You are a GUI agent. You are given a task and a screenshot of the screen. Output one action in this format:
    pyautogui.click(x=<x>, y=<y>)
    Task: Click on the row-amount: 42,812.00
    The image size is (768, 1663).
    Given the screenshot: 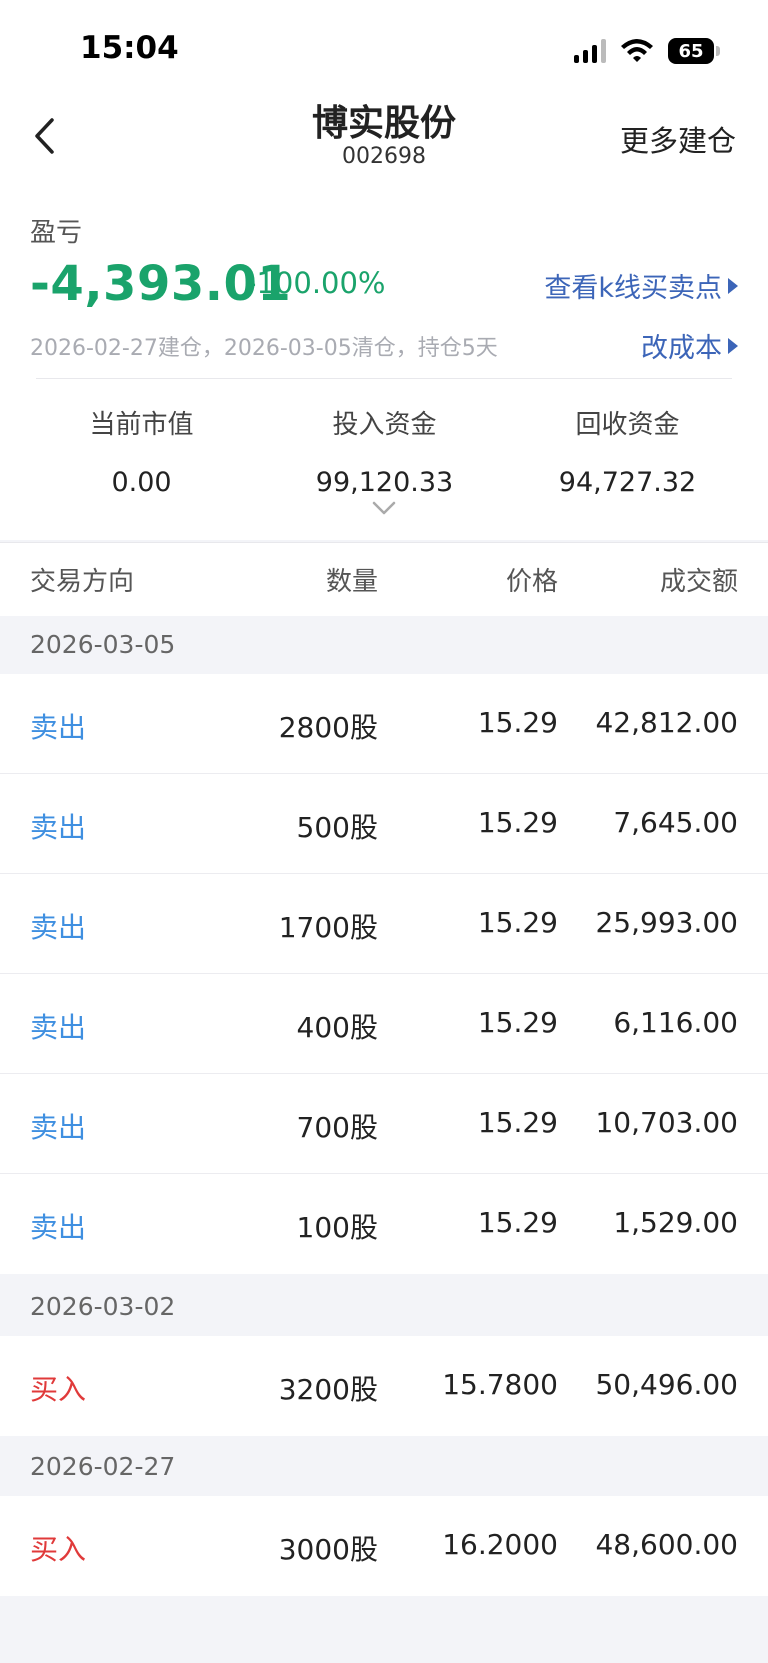 What is the action you would take?
    pyautogui.click(x=666, y=722)
    